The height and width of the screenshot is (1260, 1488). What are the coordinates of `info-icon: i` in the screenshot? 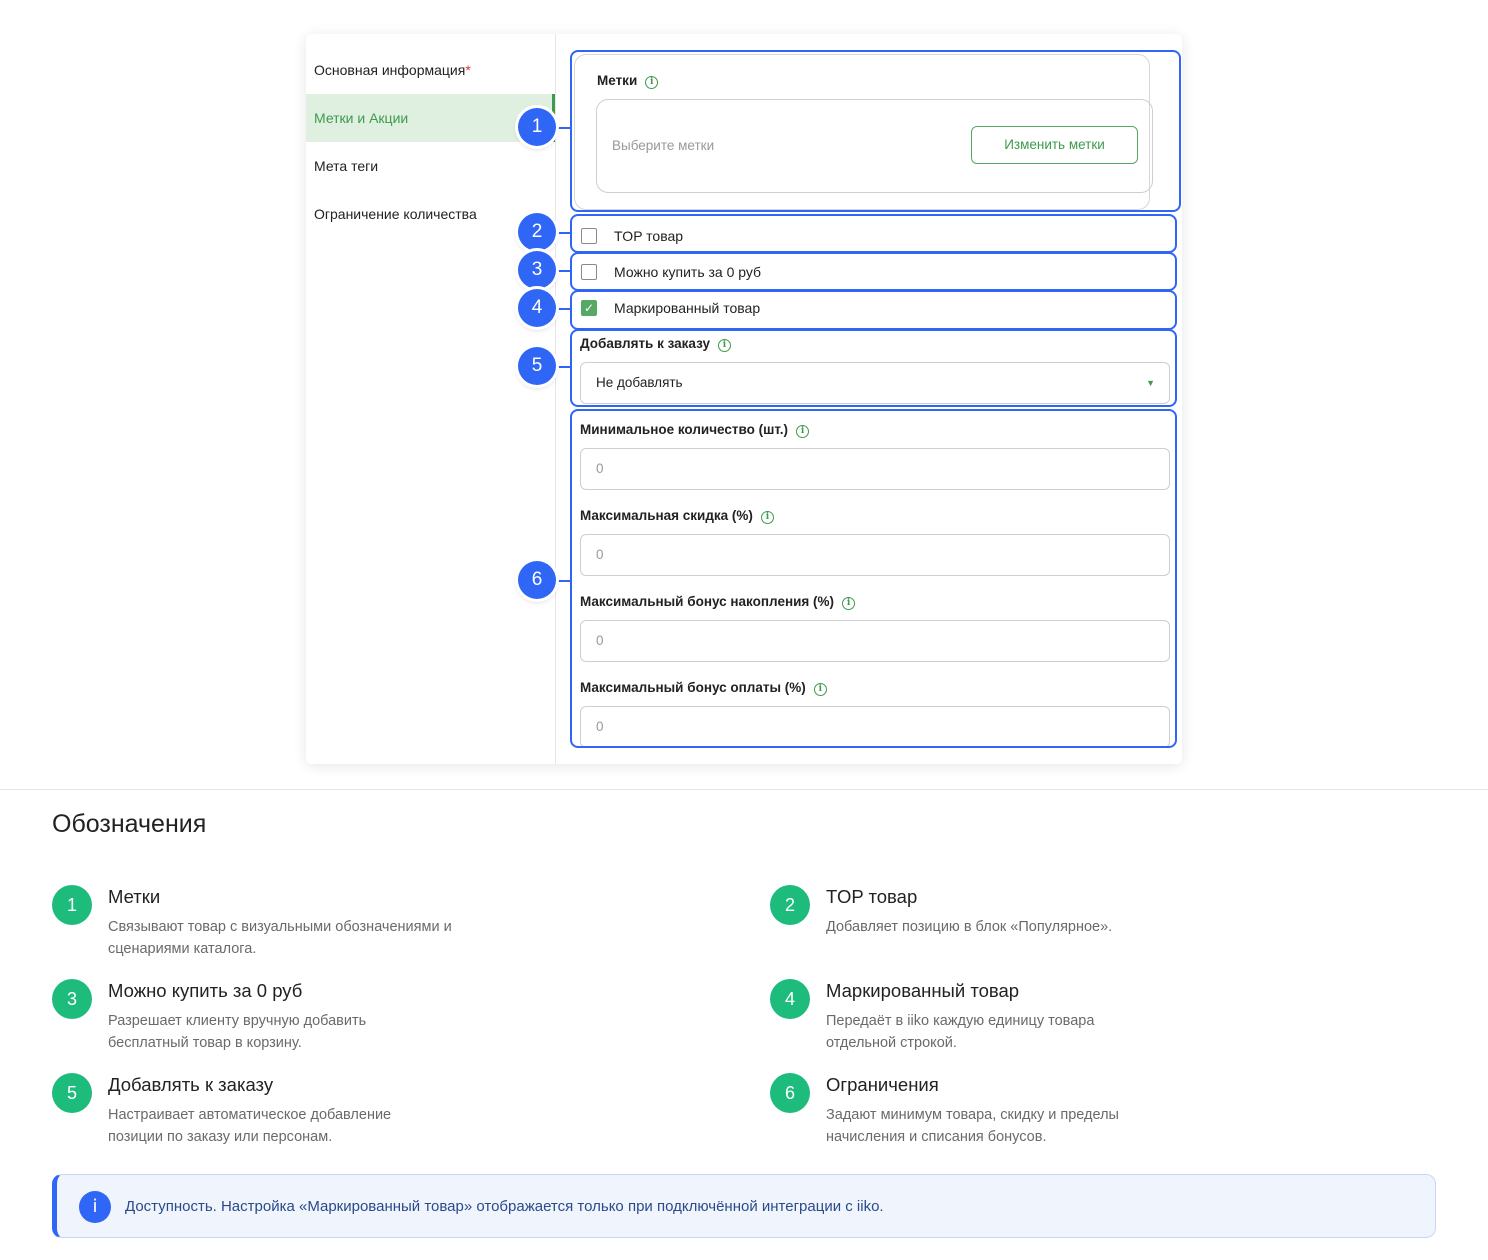 It's located at (95, 1207).